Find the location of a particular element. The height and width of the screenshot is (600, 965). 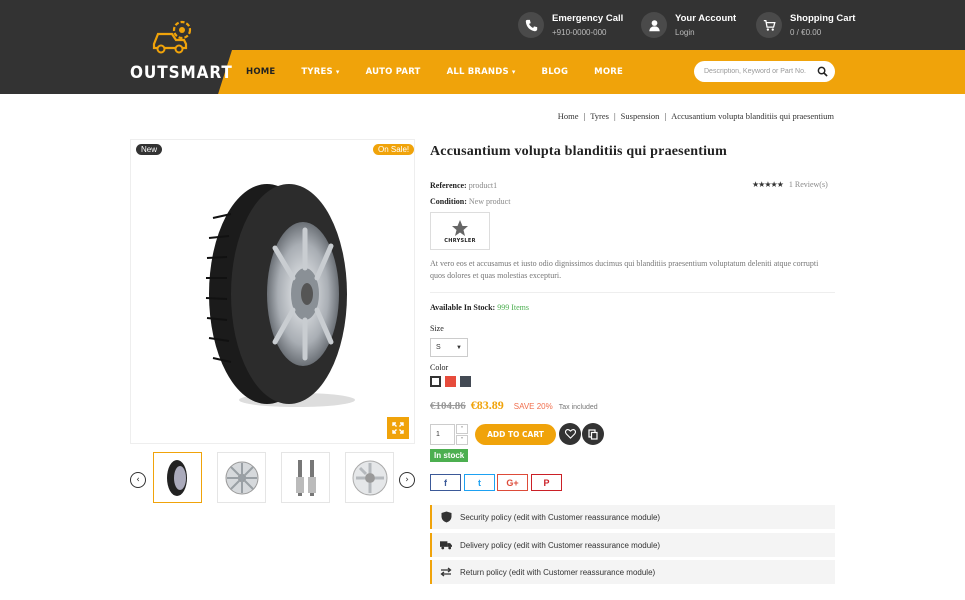

nav-auto-part-label: AUTO PART is located at coordinates (393, 72).